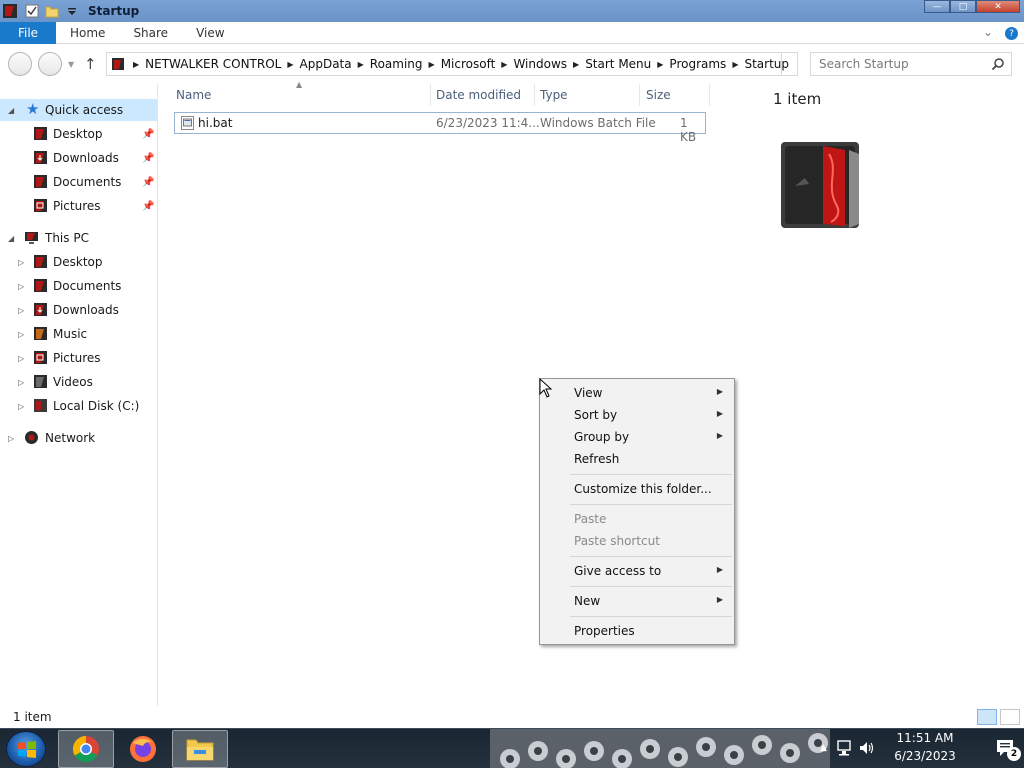  What do you see at coordinates (781, 64) in the screenshot?
I see `address-bar-divider` at bounding box center [781, 64].